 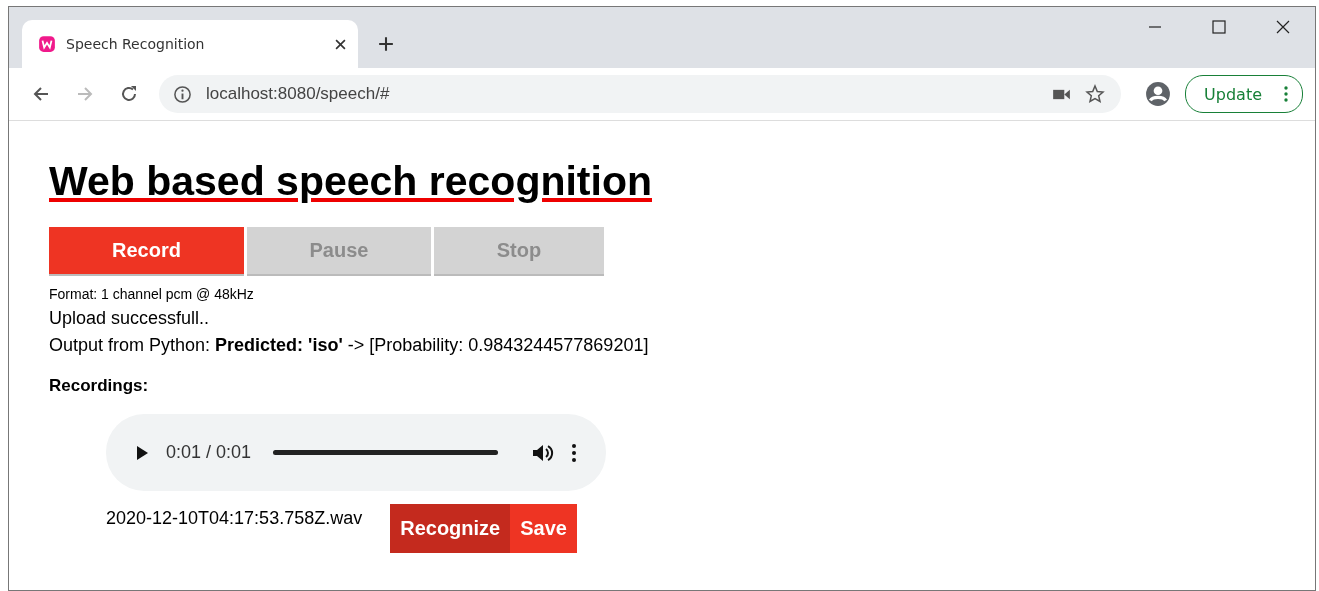 What do you see at coordinates (136, 44) in the screenshot?
I see `tab-title: Speech Recognition` at bounding box center [136, 44].